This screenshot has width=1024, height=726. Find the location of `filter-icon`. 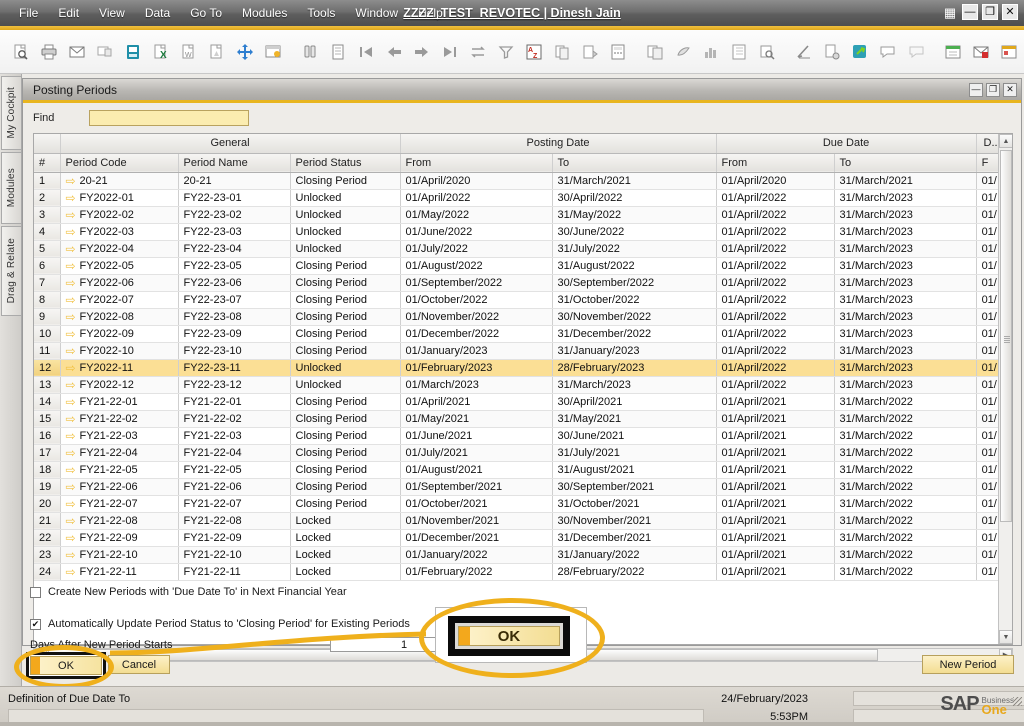

filter-icon is located at coordinates (506, 52).